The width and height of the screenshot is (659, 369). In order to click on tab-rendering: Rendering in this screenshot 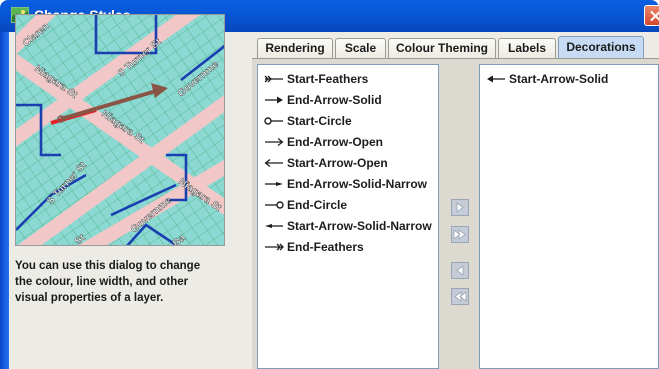, I will do `click(295, 48)`.